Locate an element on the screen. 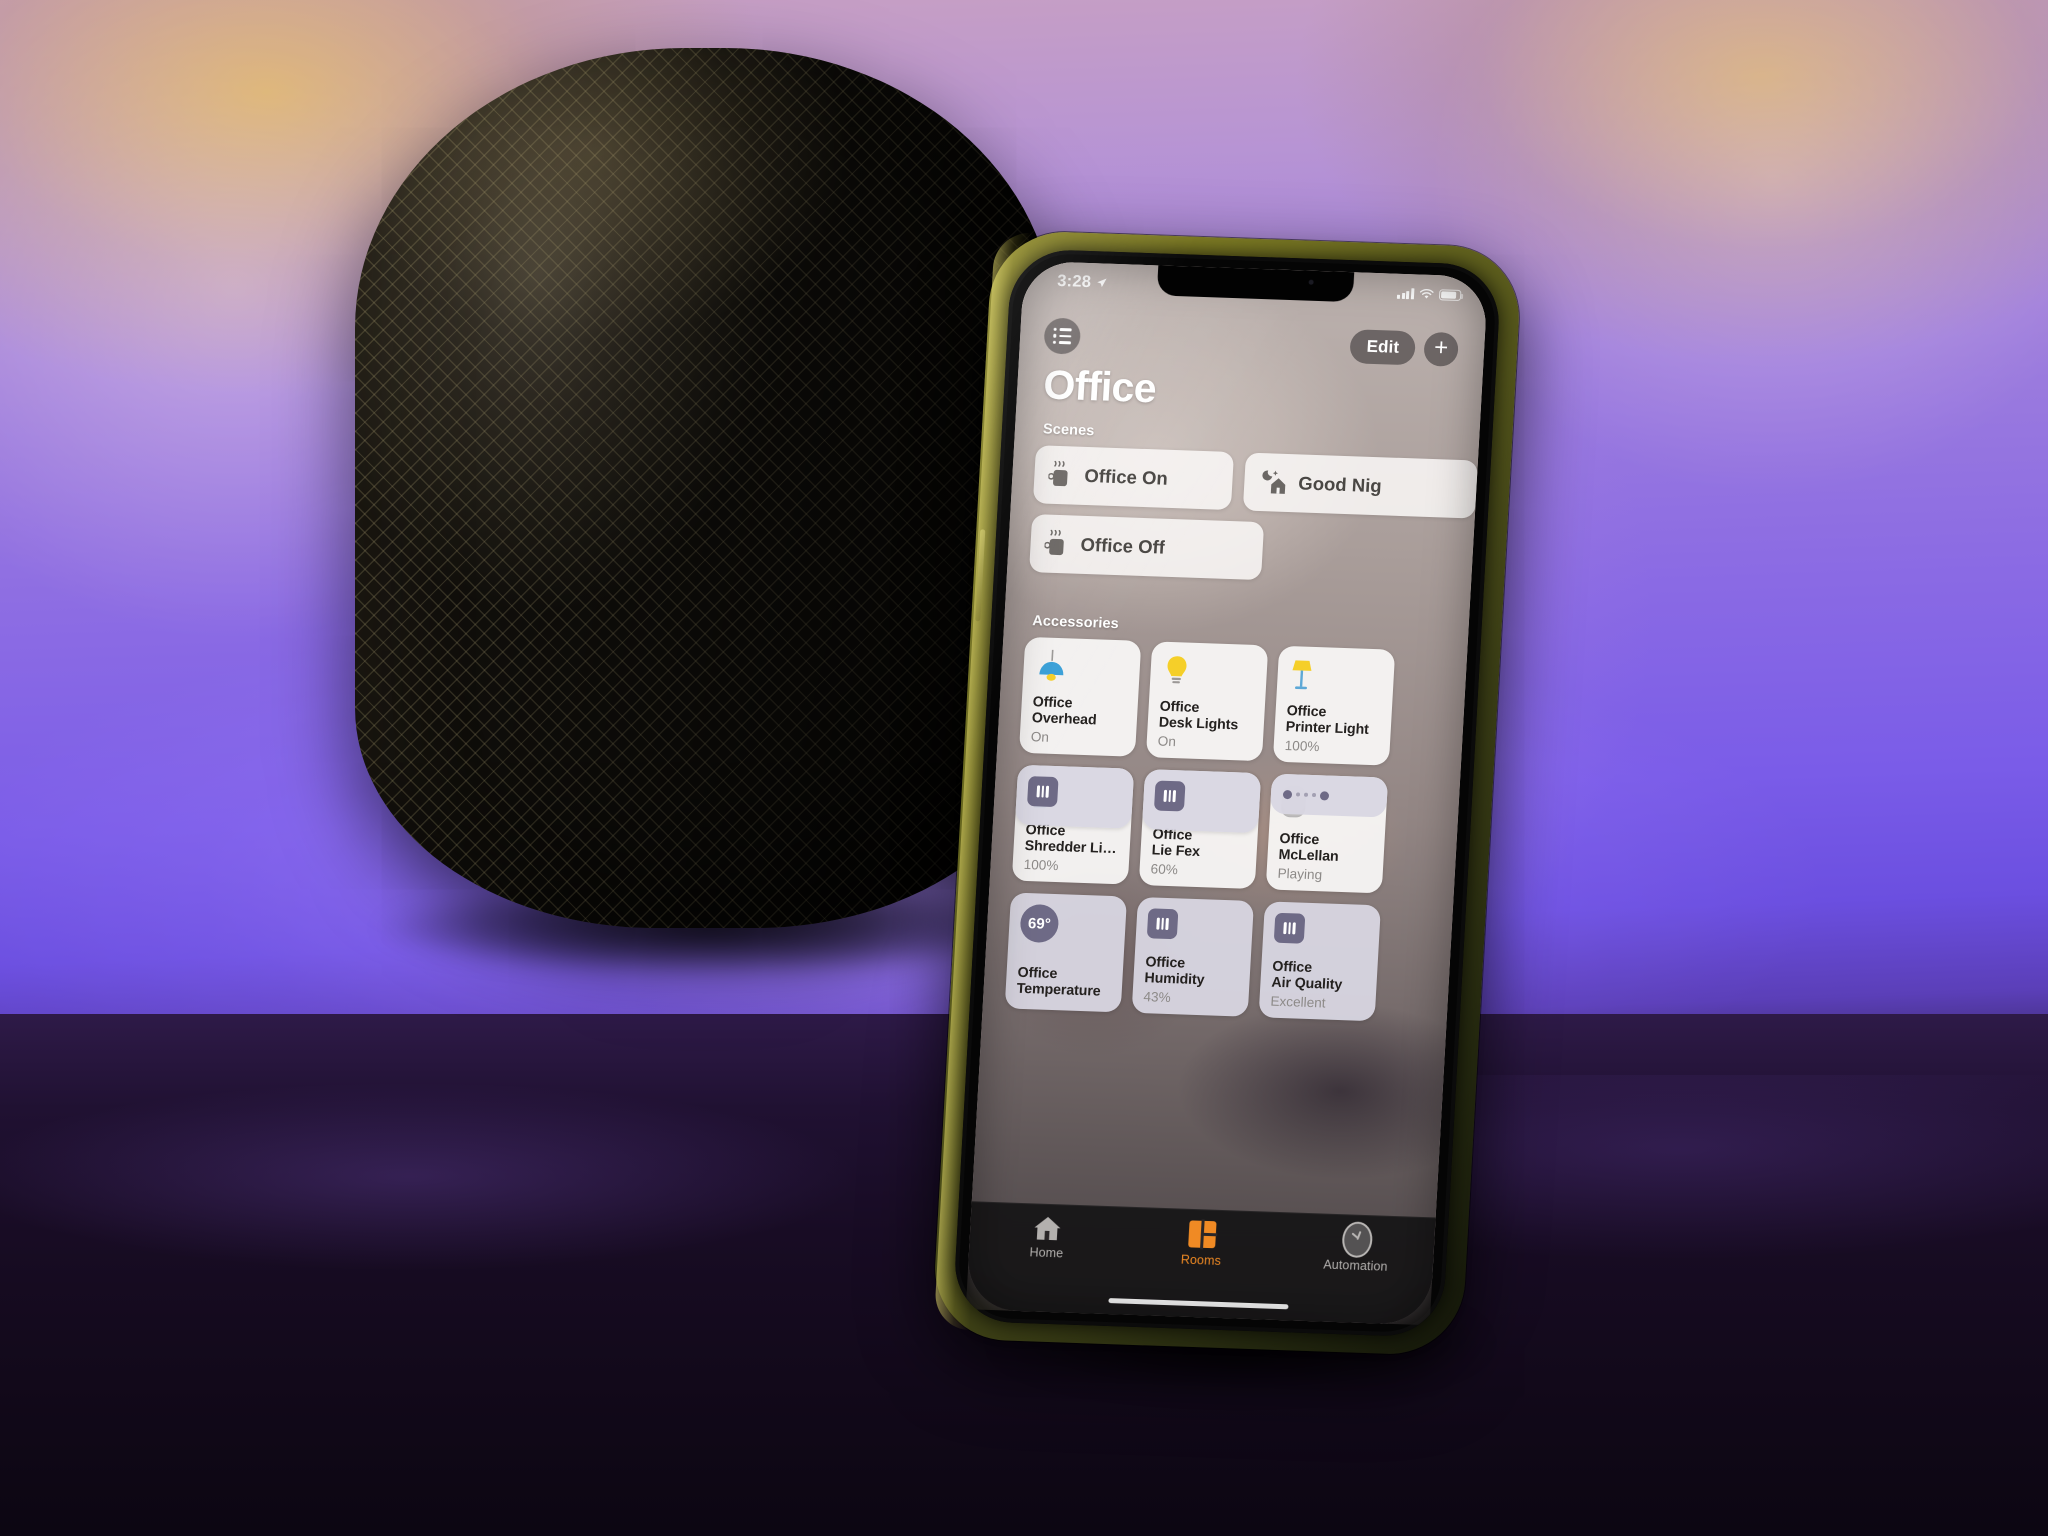 The image size is (2048, 1536). tab-label: Automation is located at coordinates (1355, 1265).